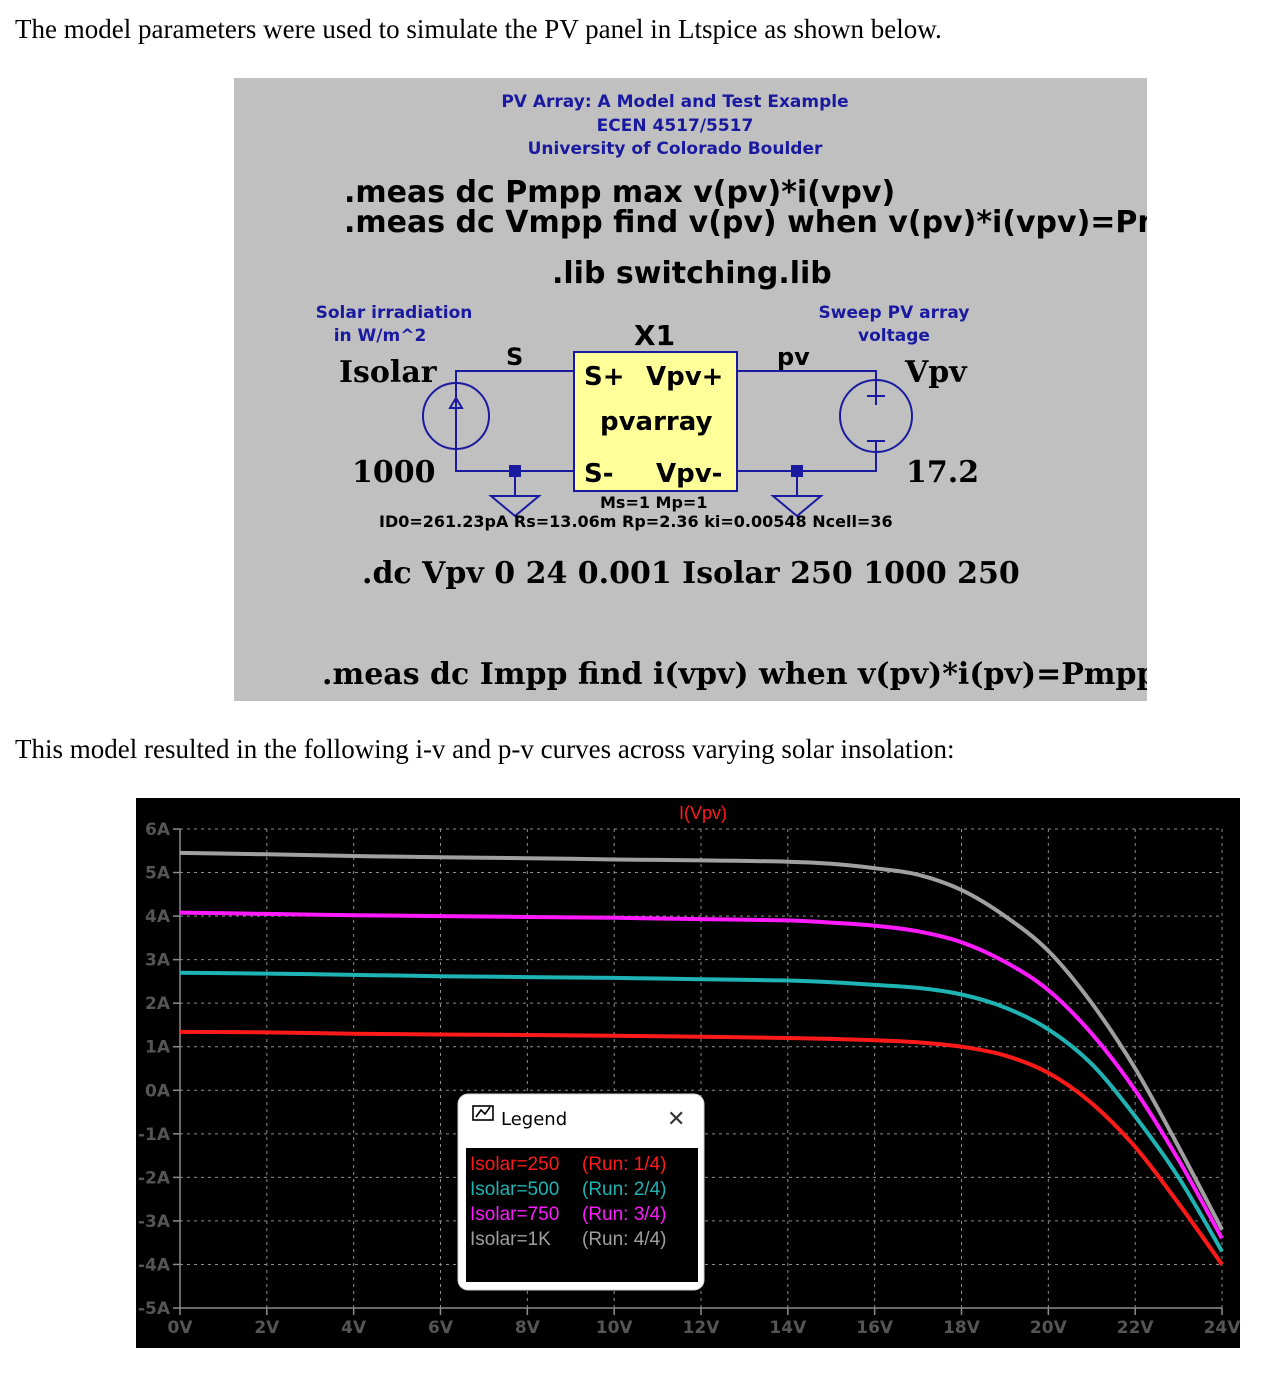 This screenshot has height=1381, width=1279. I want to click on x-tick-label: 8V, so click(528, 1328).